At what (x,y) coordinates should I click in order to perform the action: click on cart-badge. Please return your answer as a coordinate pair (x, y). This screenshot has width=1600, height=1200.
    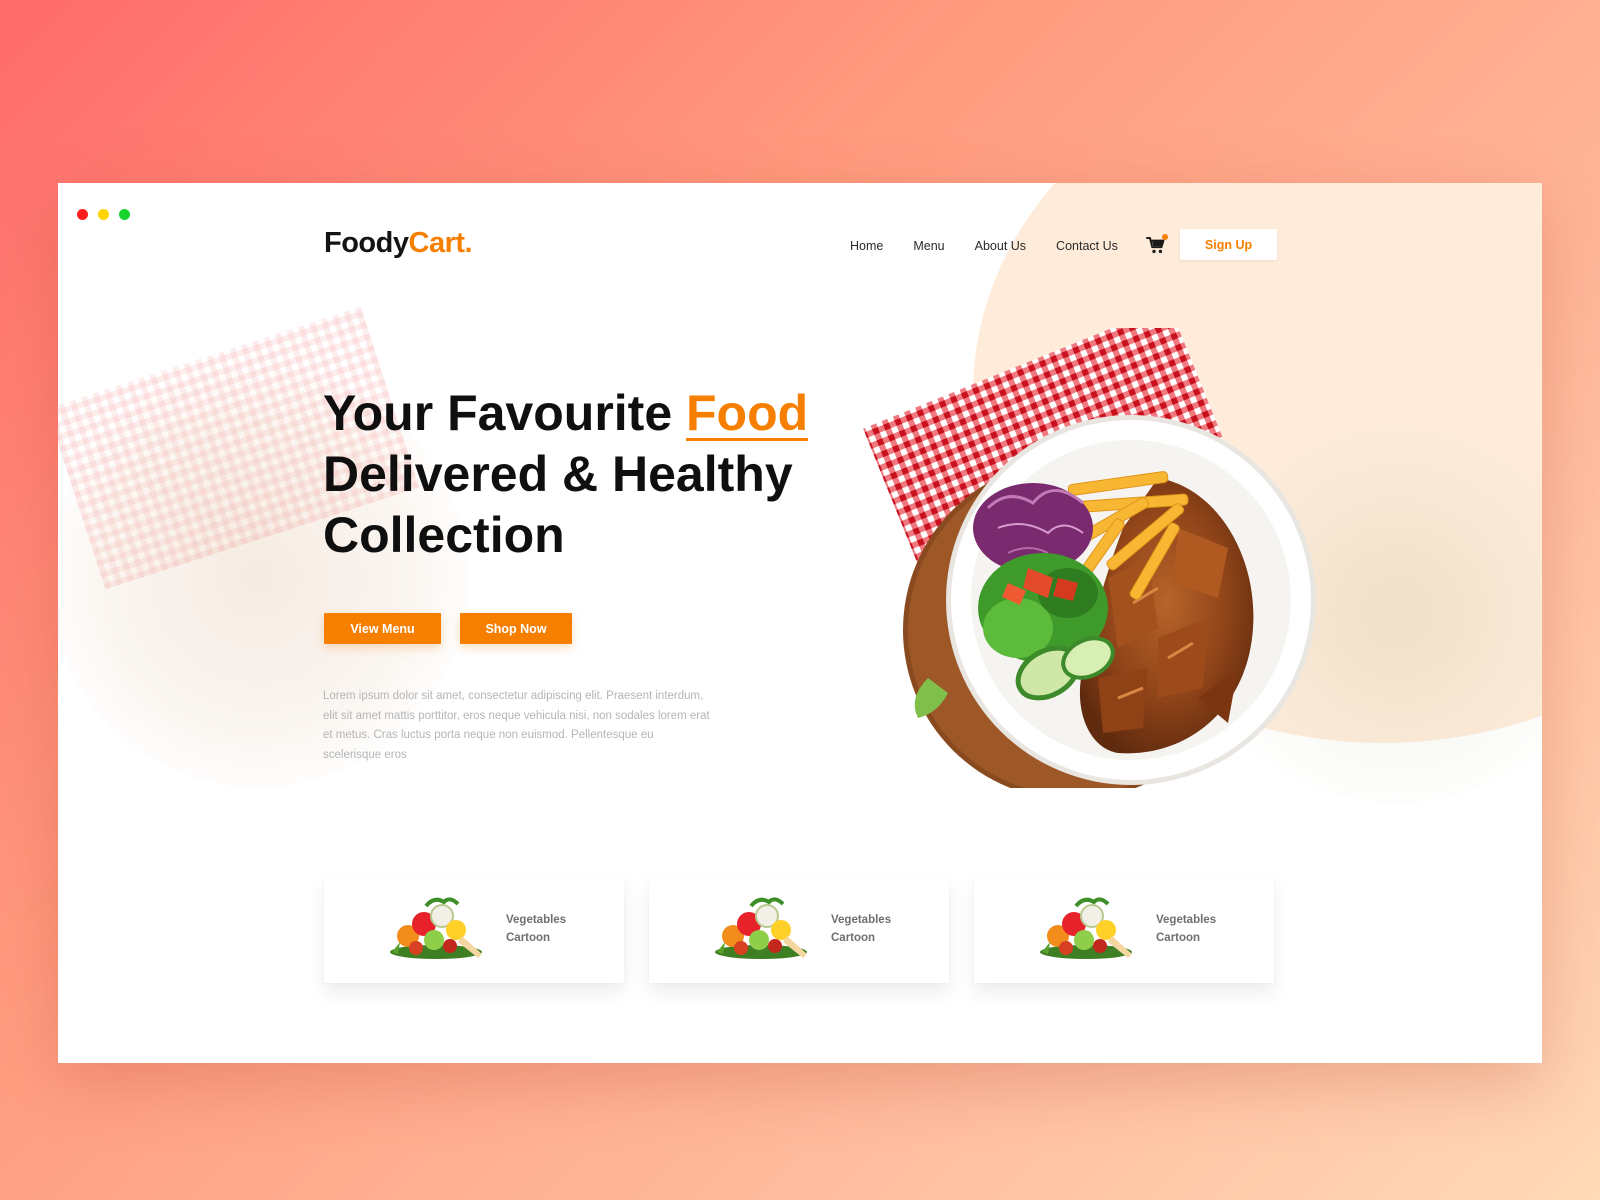
    Looking at the image, I should click on (1164, 237).